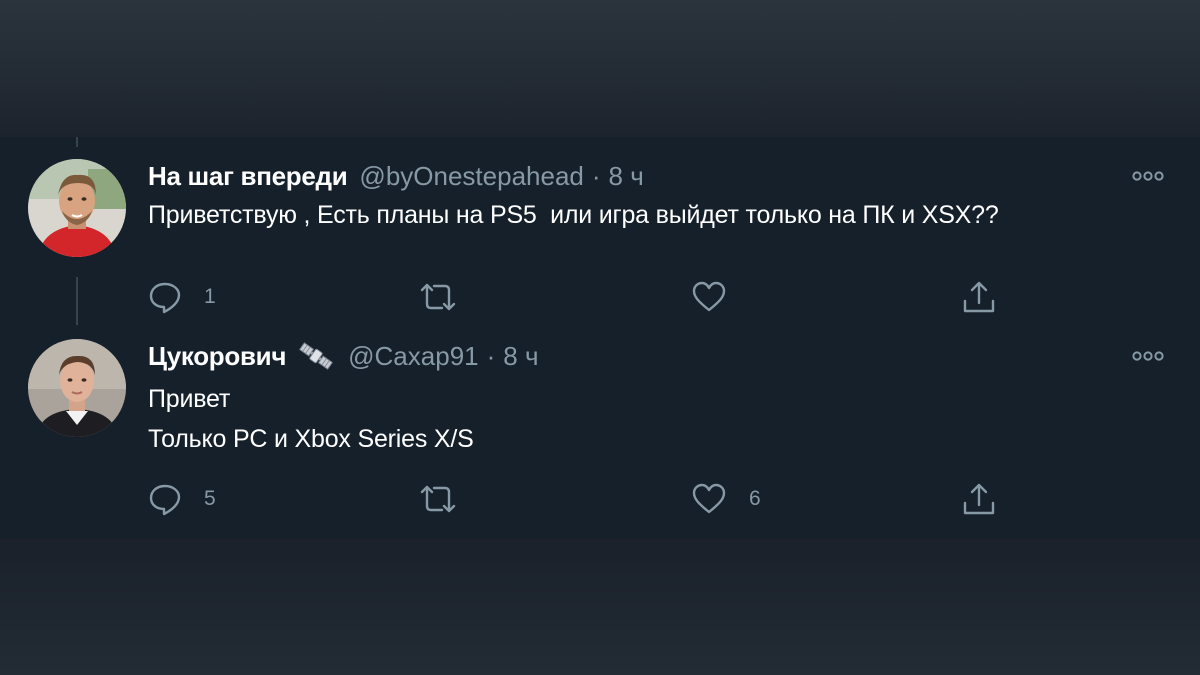 Image resolution: width=1200 pixels, height=675 pixels. I want to click on tweet-text-line: Только PC и Xbox Series X/S, so click(311, 439).